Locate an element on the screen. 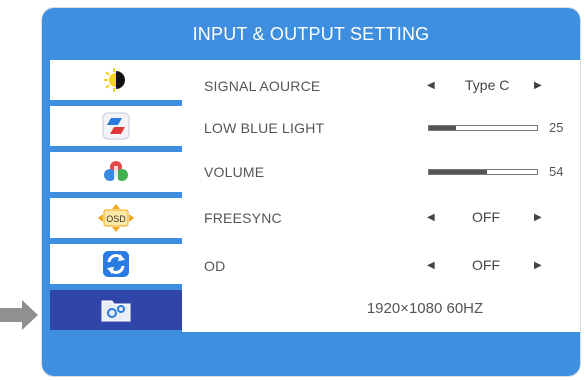 This screenshot has width=585, height=380. color-icon is located at coordinates (116, 126).